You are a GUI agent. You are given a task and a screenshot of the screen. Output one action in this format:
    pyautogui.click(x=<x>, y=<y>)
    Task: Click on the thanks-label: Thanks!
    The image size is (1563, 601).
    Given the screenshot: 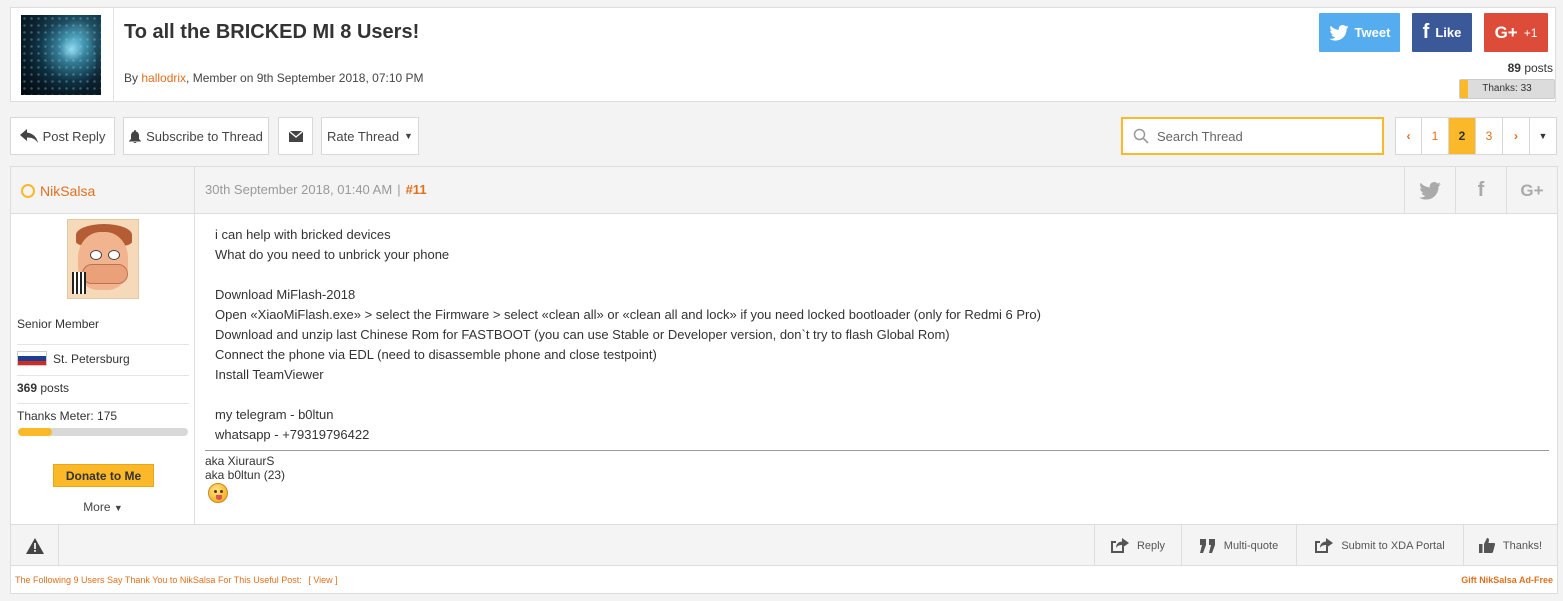 What is the action you would take?
    pyautogui.click(x=1522, y=545)
    